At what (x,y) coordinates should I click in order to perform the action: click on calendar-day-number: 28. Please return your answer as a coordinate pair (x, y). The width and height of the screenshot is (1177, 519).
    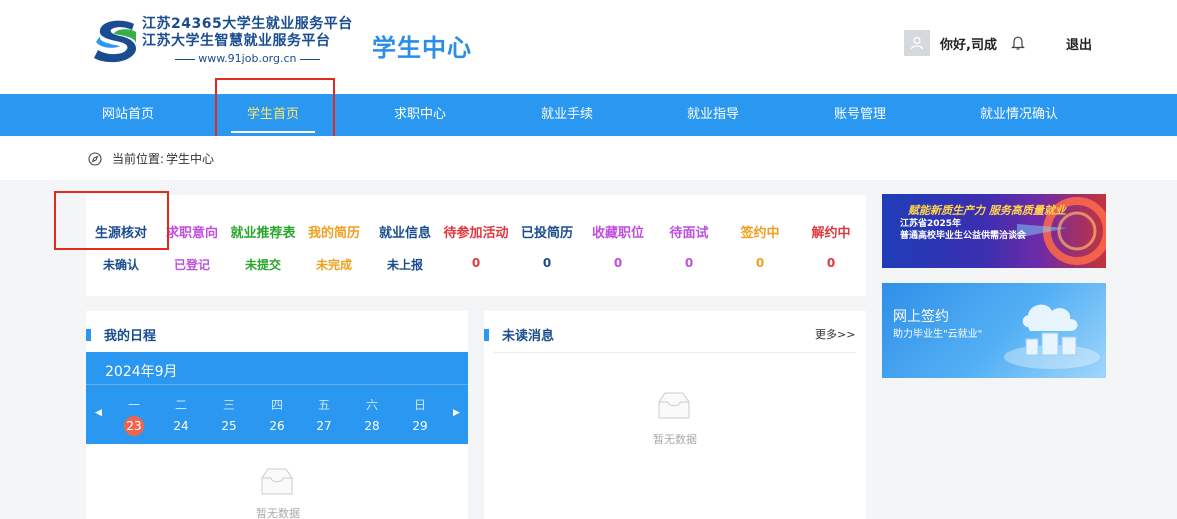
    Looking at the image, I should click on (372, 426).